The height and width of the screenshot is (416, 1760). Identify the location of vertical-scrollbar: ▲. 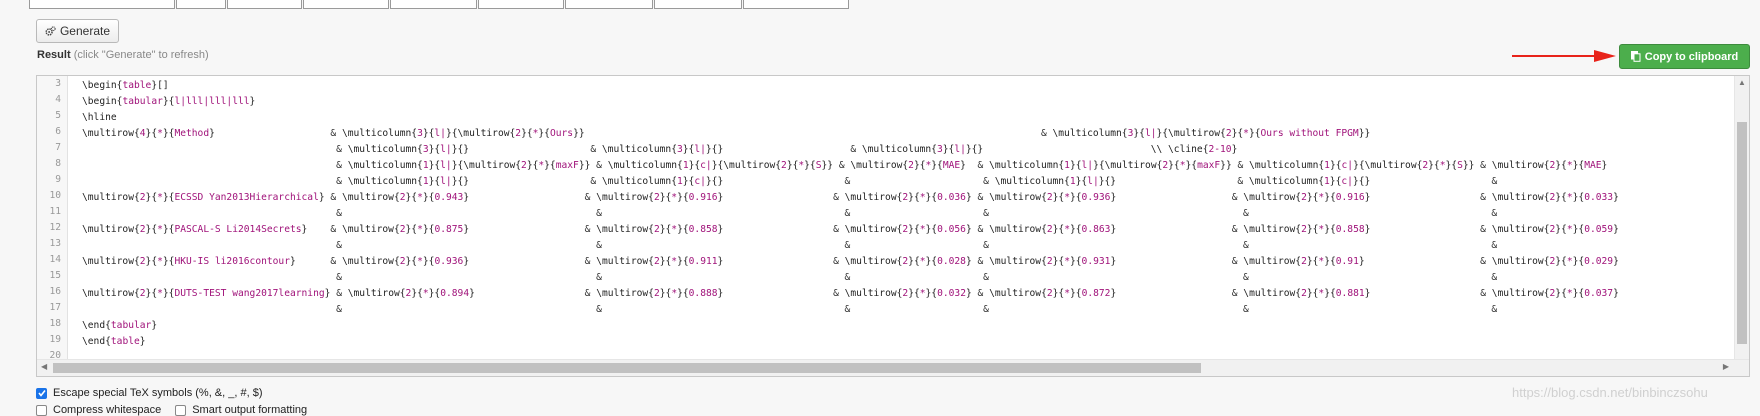
(1741, 218).